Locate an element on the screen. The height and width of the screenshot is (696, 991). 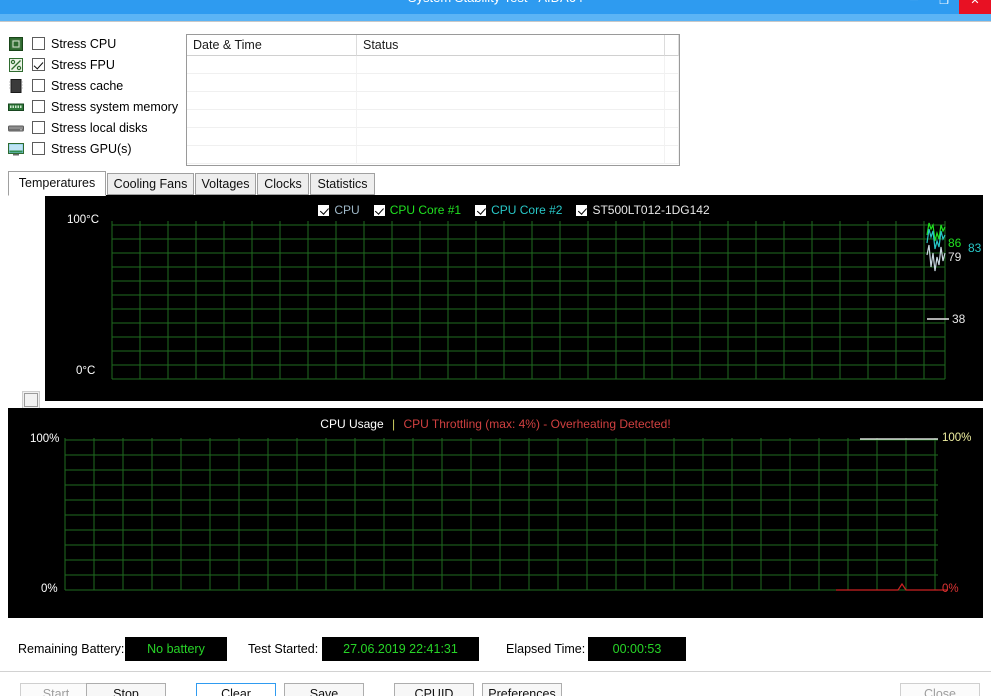
stress-option-label: Stress system memory is located at coordinates (115, 106).